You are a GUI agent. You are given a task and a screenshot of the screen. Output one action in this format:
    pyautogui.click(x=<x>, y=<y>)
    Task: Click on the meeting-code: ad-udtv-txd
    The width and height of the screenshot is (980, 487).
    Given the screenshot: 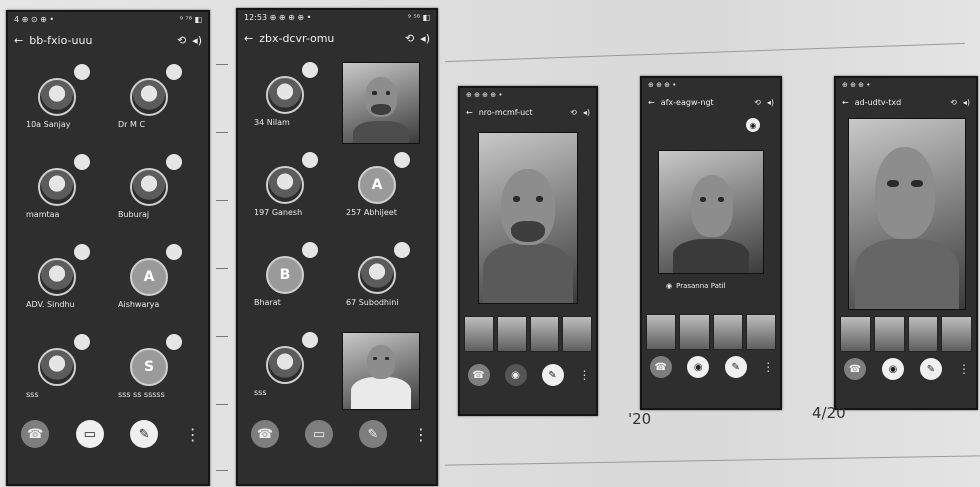 What is the action you would take?
    pyautogui.click(x=899, y=102)
    